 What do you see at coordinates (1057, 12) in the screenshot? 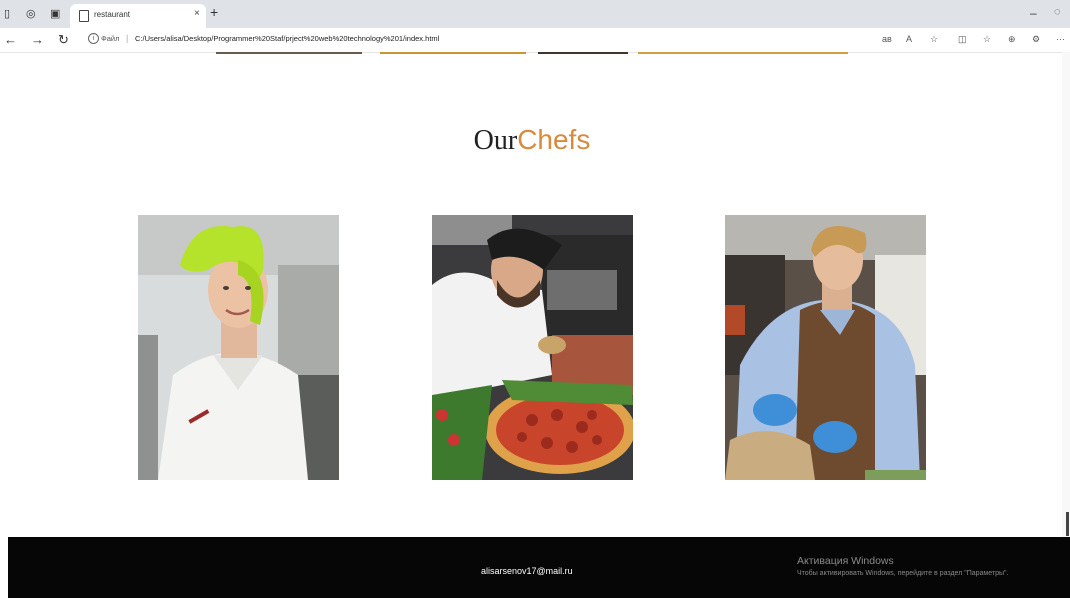
I see `restore-icon: ◌` at bounding box center [1057, 12].